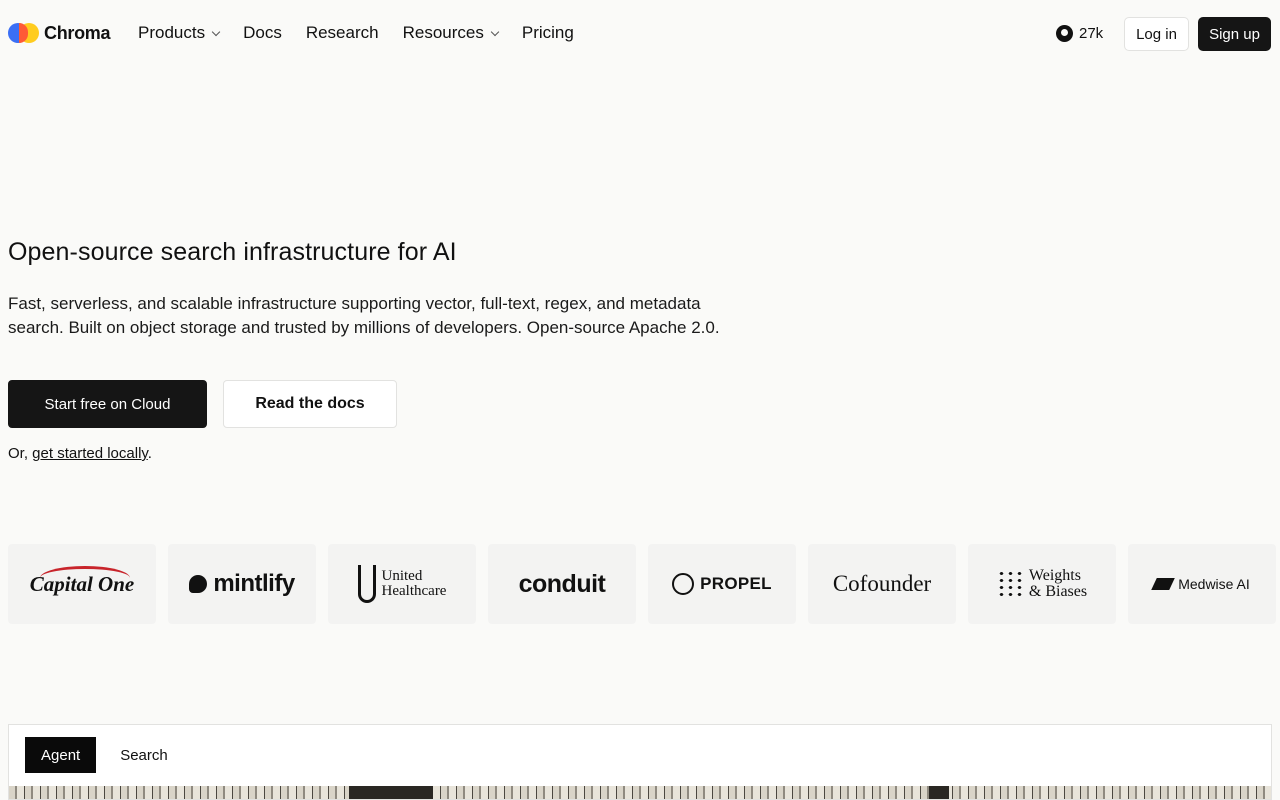 This screenshot has height=800, width=1280. Describe the element at coordinates (443, 32) in the screenshot. I see `nav-item-label: Resources` at that location.